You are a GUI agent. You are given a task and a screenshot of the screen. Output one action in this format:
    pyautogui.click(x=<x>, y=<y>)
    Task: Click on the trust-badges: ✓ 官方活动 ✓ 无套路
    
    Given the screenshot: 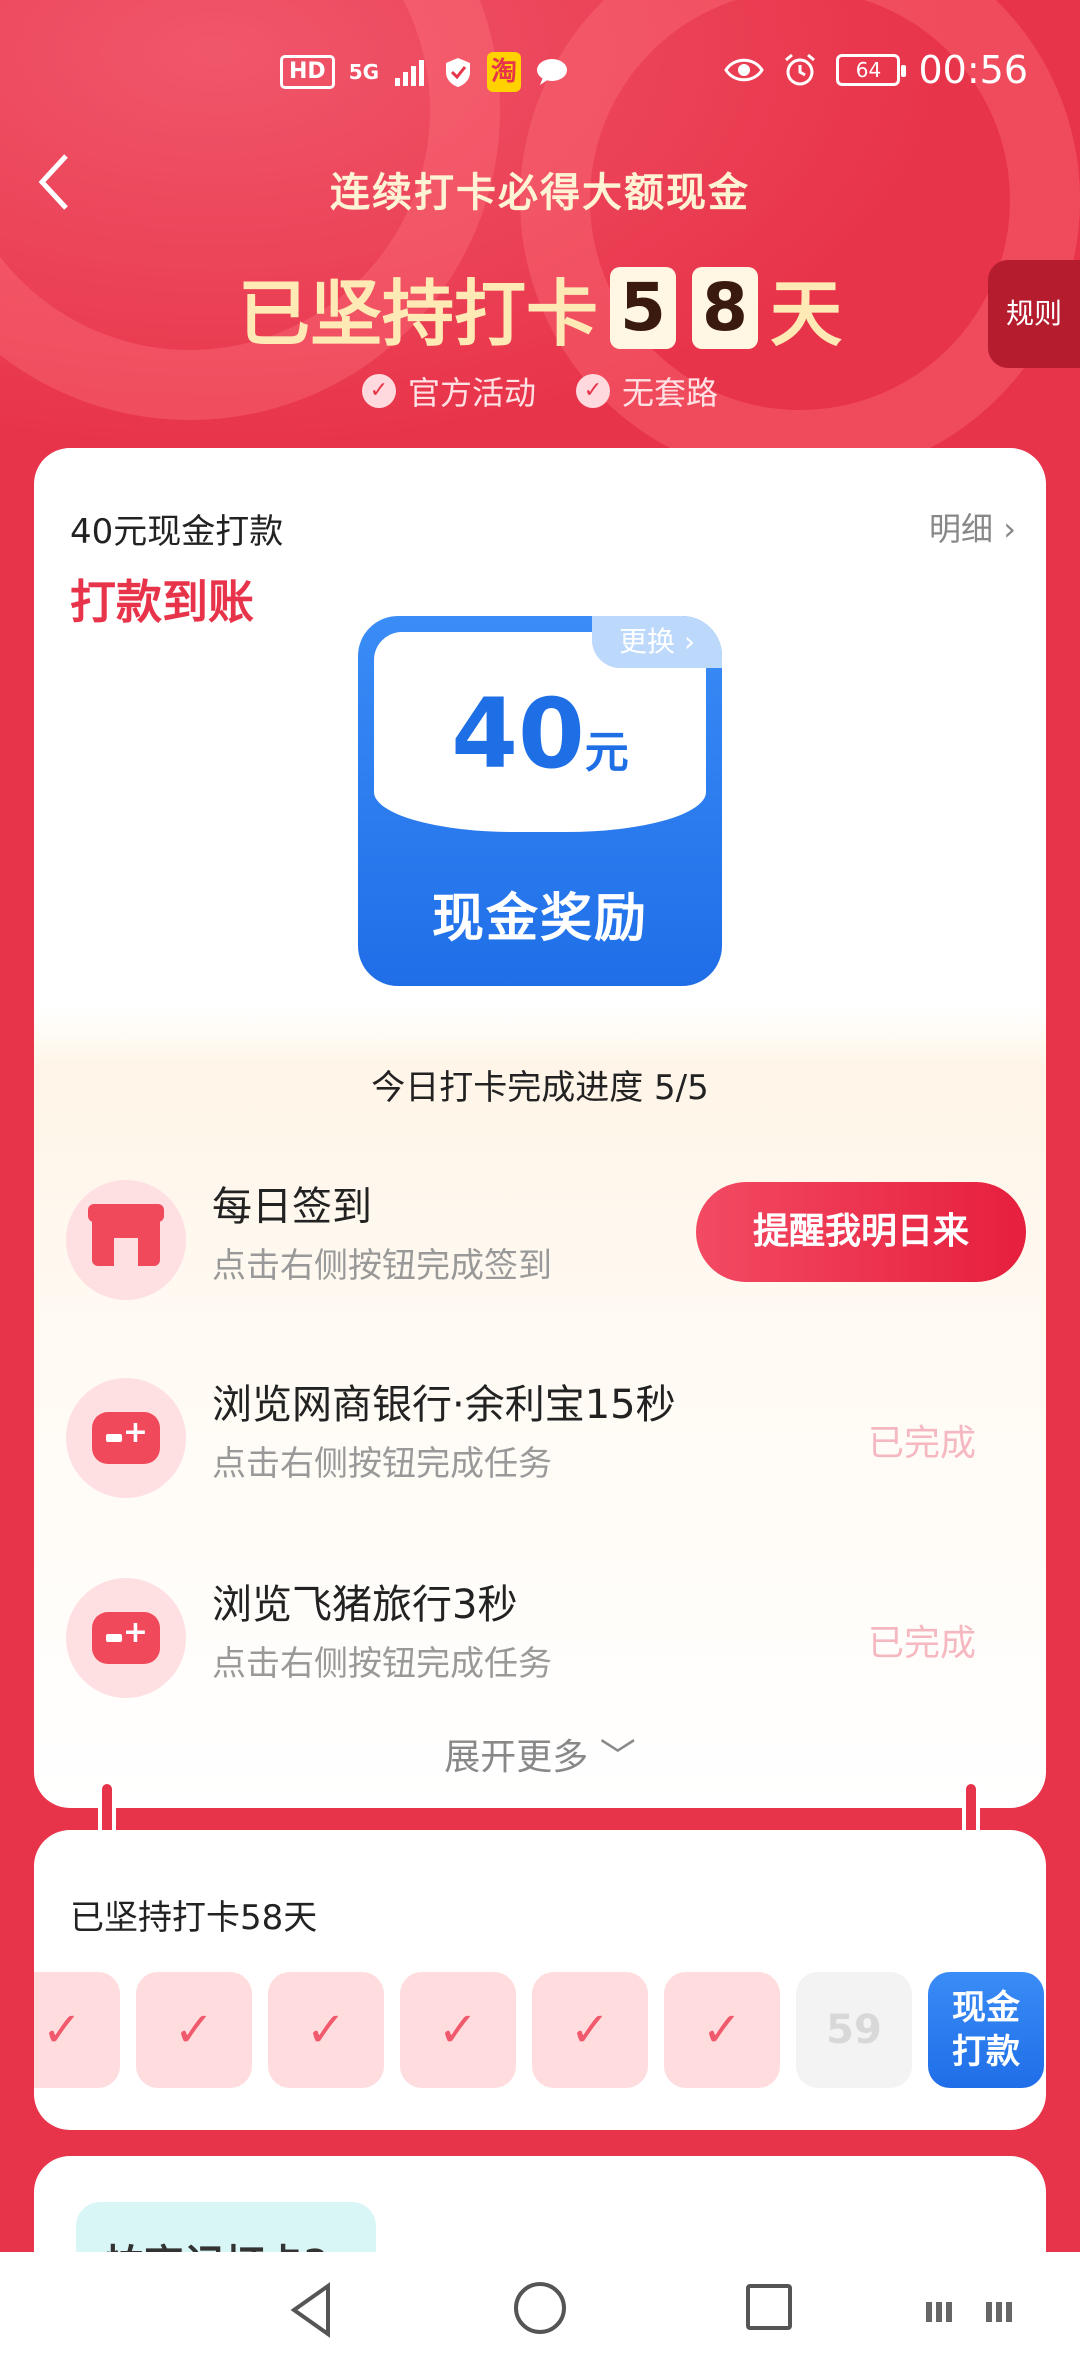 What is the action you would take?
    pyautogui.click(x=540, y=391)
    